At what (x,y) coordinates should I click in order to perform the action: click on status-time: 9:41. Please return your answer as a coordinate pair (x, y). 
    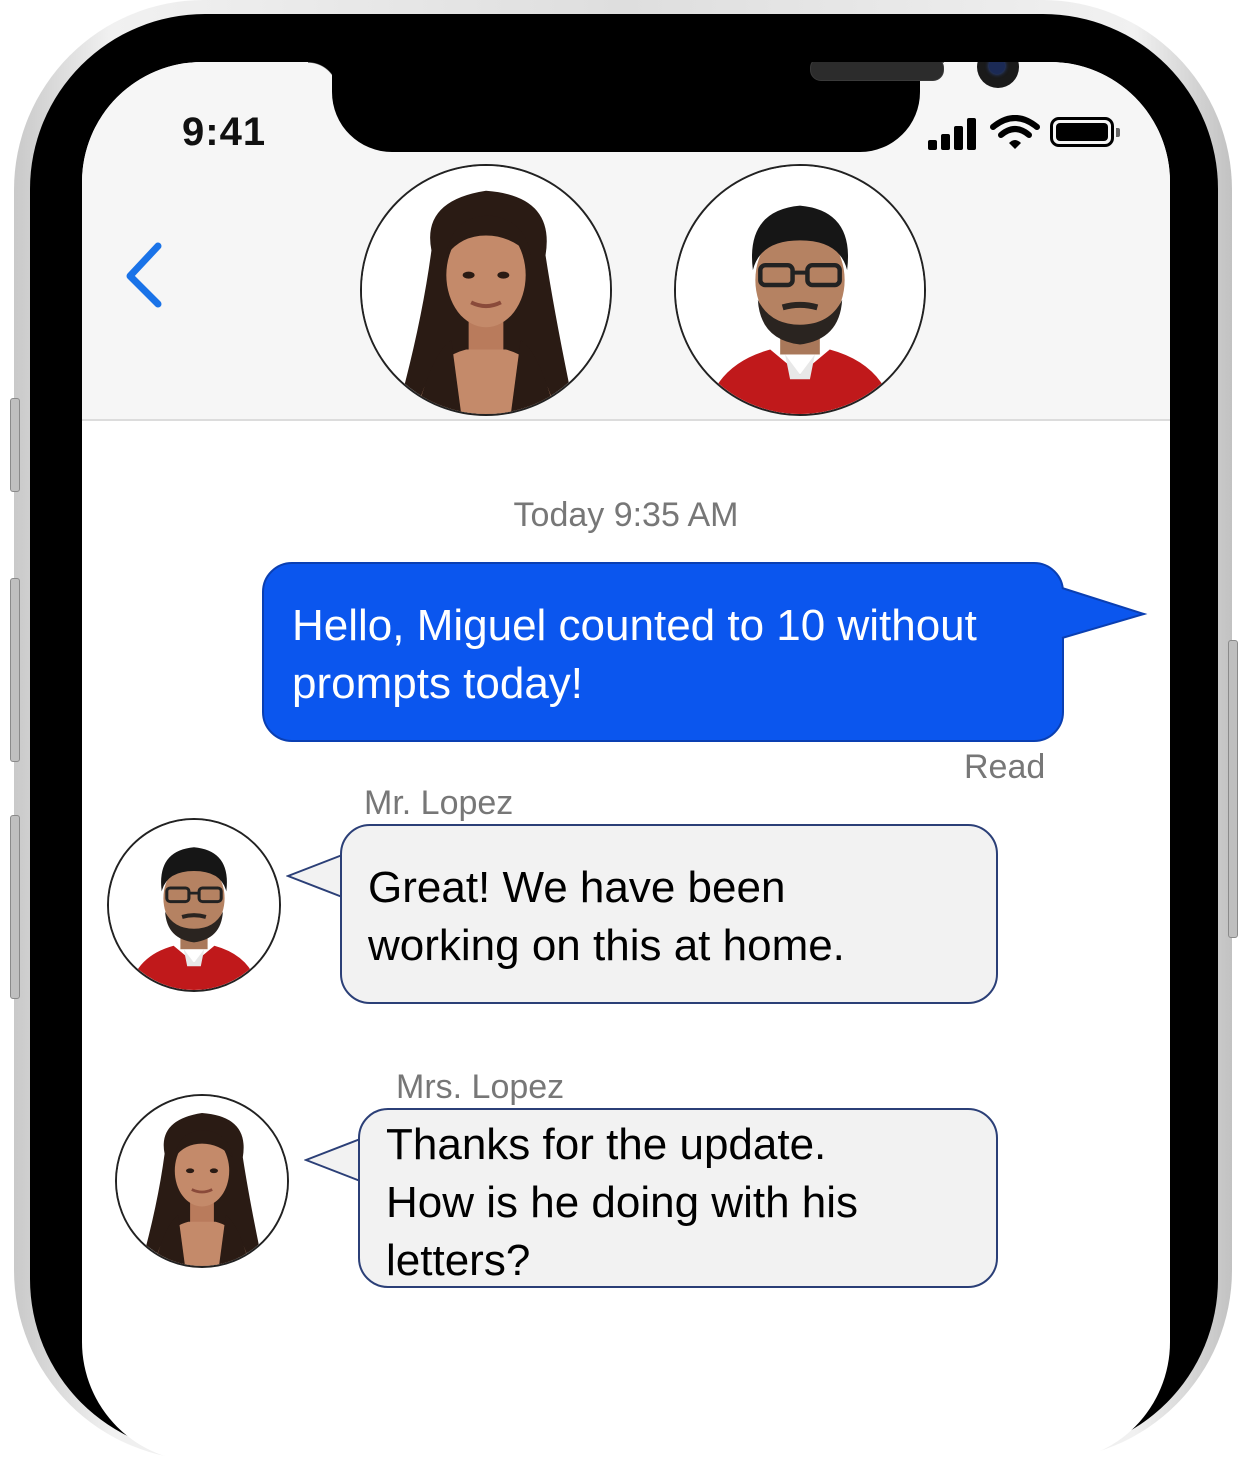
    Looking at the image, I should click on (224, 132).